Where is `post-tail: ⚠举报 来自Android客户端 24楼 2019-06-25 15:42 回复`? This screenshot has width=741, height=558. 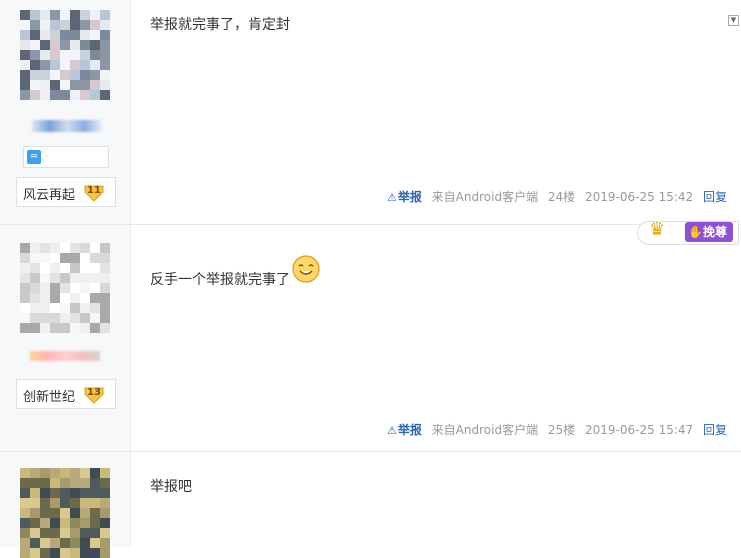 post-tail: ⚠举报 来自Android客户端 24楼 2019-06-25 15:42 回复 is located at coordinates (554, 196).